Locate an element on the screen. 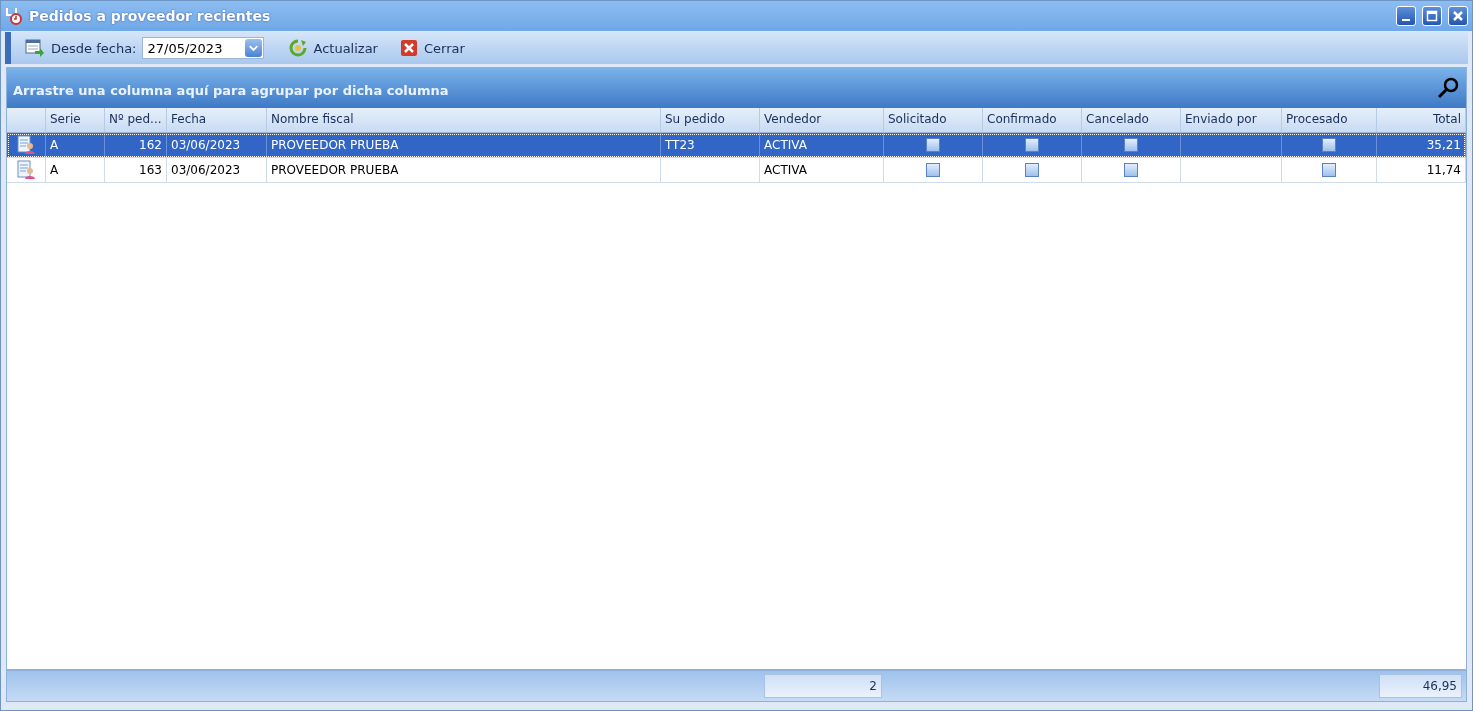 This screenshot has height=711, width=1473. group-hint: Arrastre una columna aquí para agrupar por dicha columna is located at coordinates (231, 89).